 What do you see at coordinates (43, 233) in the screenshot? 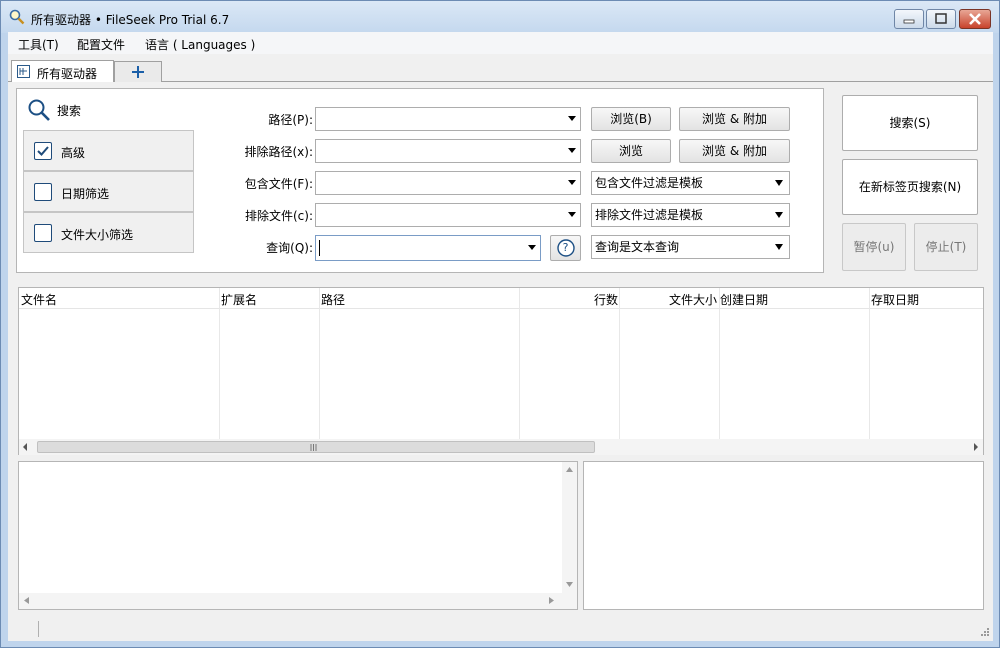
I see `size-filter-checkbox` at bounding box center [43, 233].